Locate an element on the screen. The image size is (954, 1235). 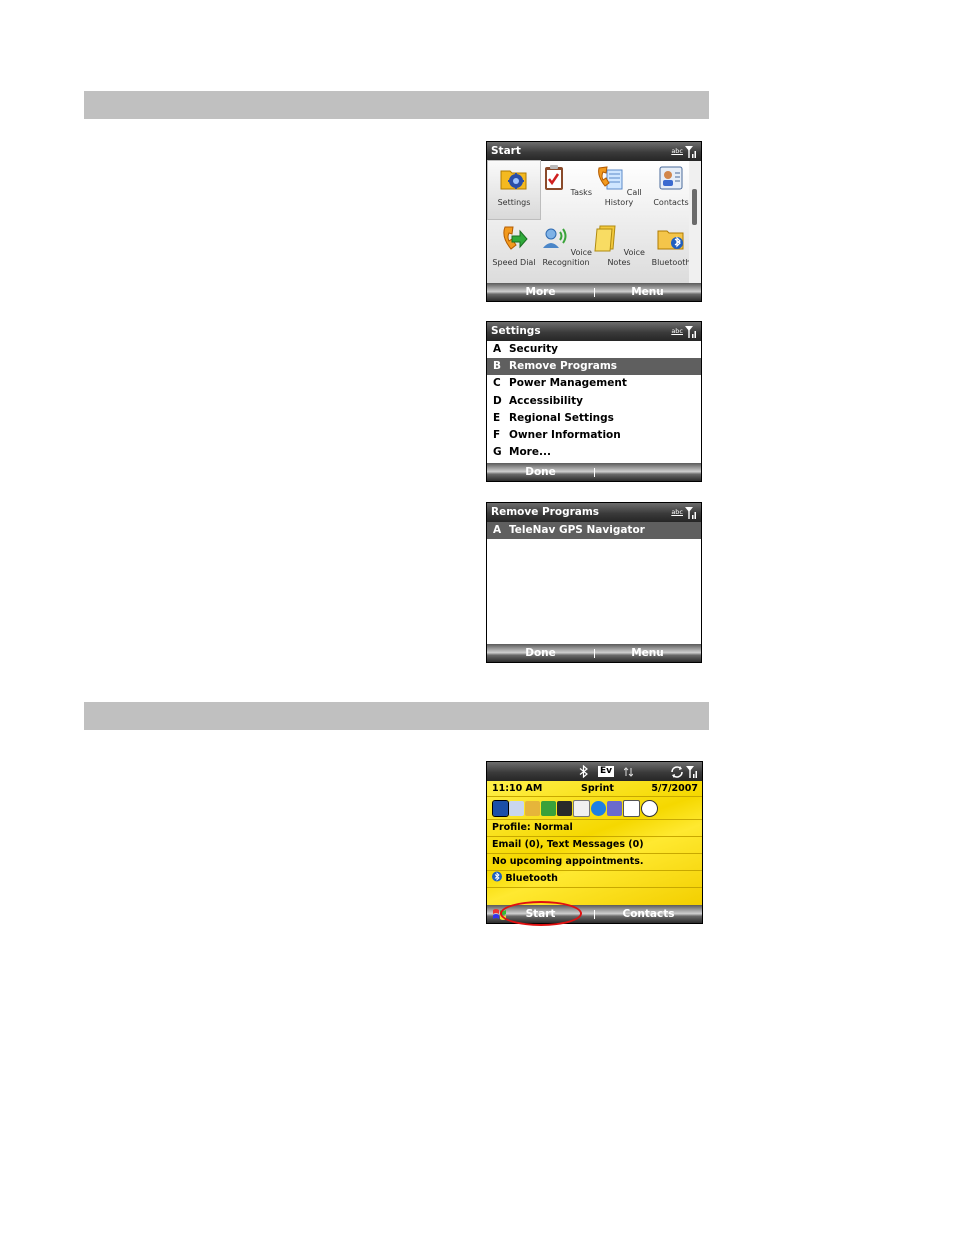
start-scrollbar is located at coordinates (695, 222).